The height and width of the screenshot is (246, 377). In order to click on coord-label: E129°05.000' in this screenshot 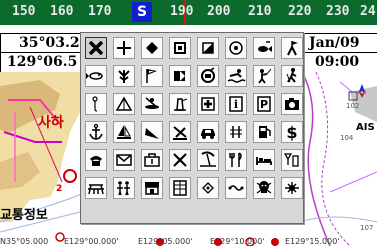, I will do `click(165, 241)`.